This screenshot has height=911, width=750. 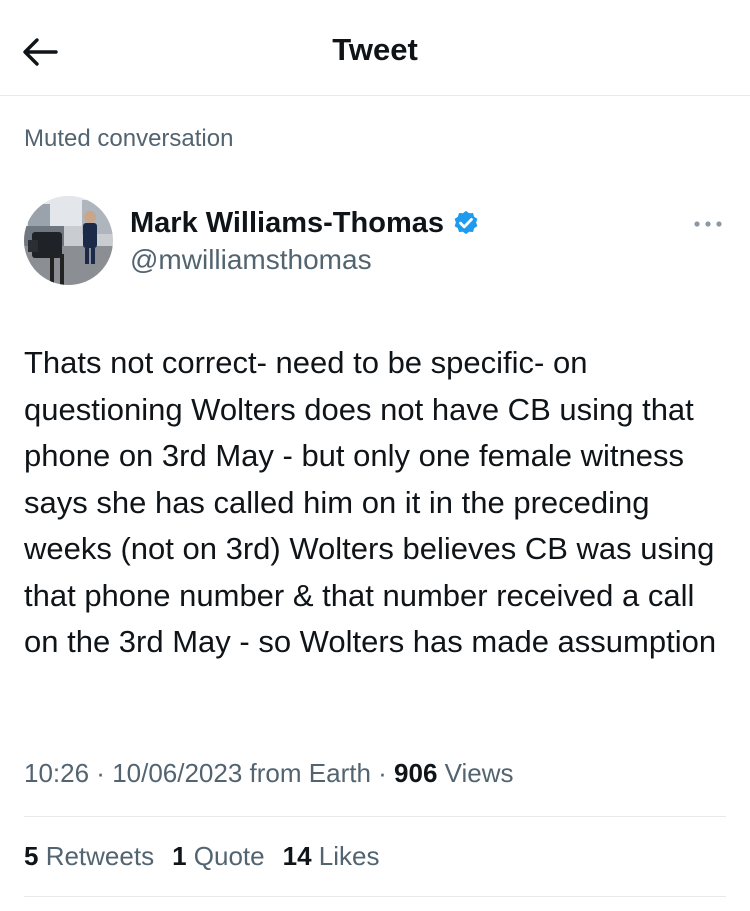 What do you see at coordinates (466, 222) in the screenshot?
I see `verified-badge-icon` at bounding box center [466, 222].